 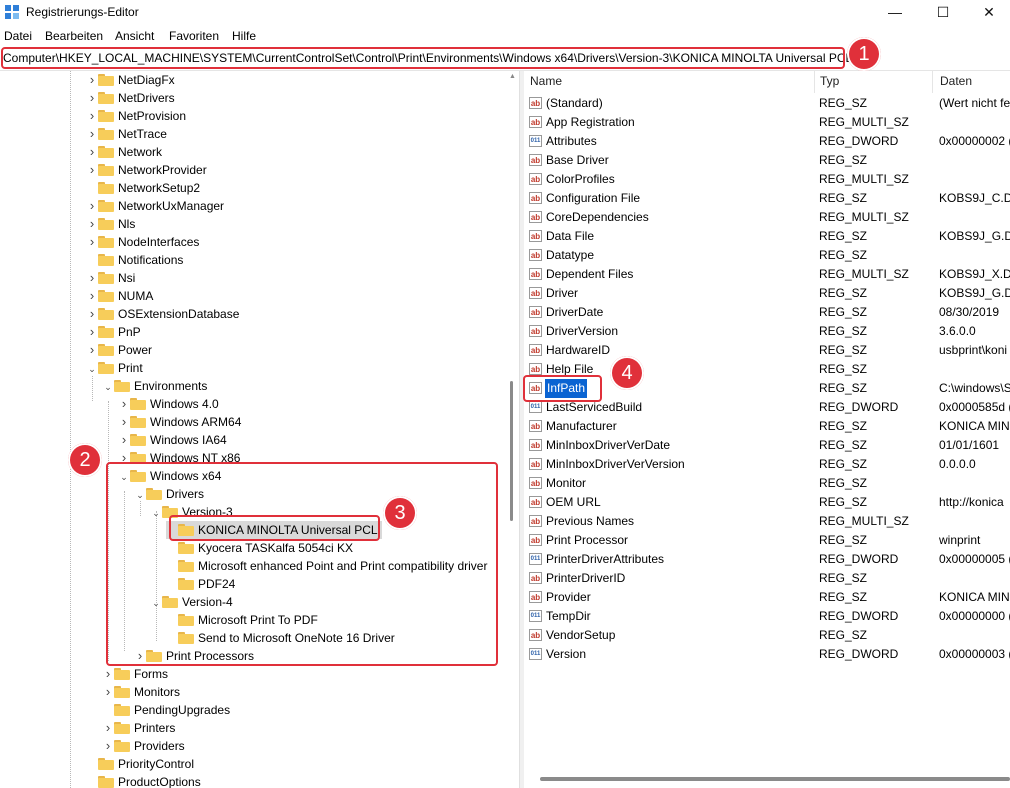 What do you see at coordinates (615, 464) in the screenshot?
I see `value-name: MinInboxDriverVerVersion` at bounding box center [615, 464].